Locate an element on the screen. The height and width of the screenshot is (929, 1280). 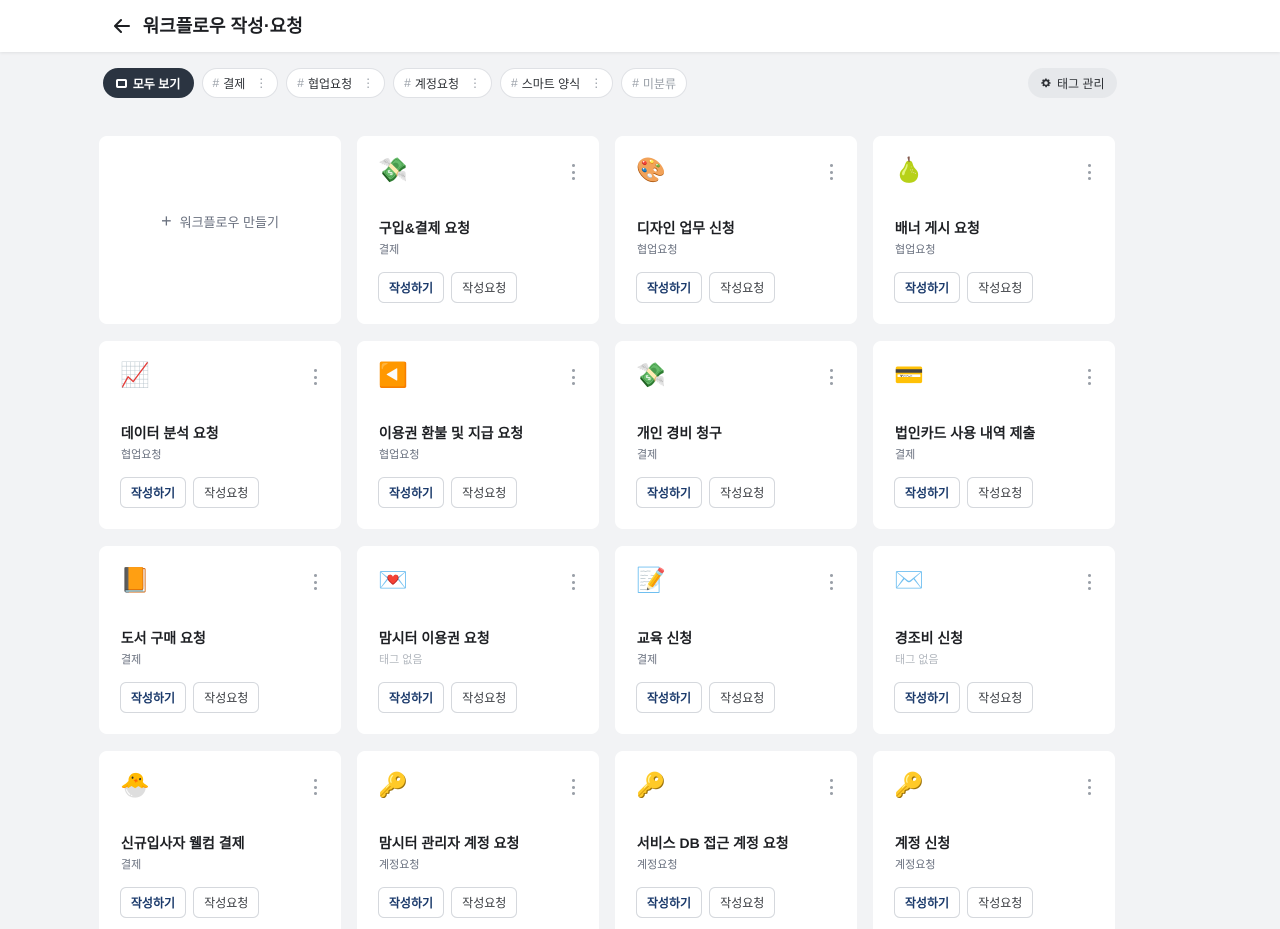
workflow-title: 디자인 업무 신청 is located at coordinates (686, 228).